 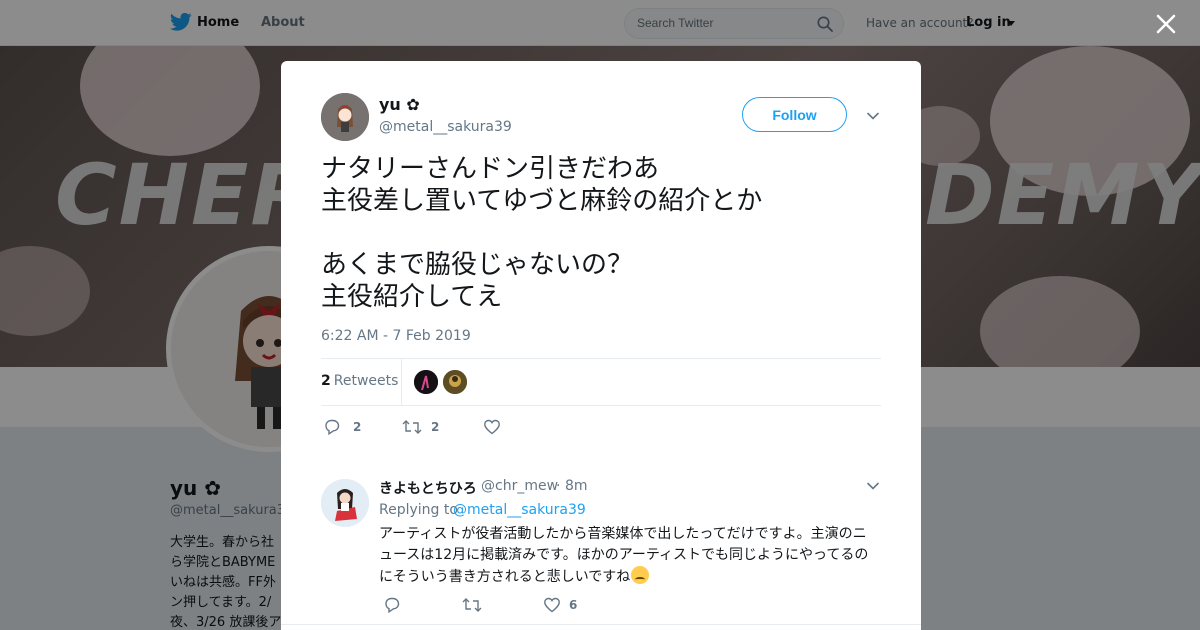 What do you see at coordinates (401, 382) in the screenshot?
I see `stats-divider` at bounding box center [401, 382].